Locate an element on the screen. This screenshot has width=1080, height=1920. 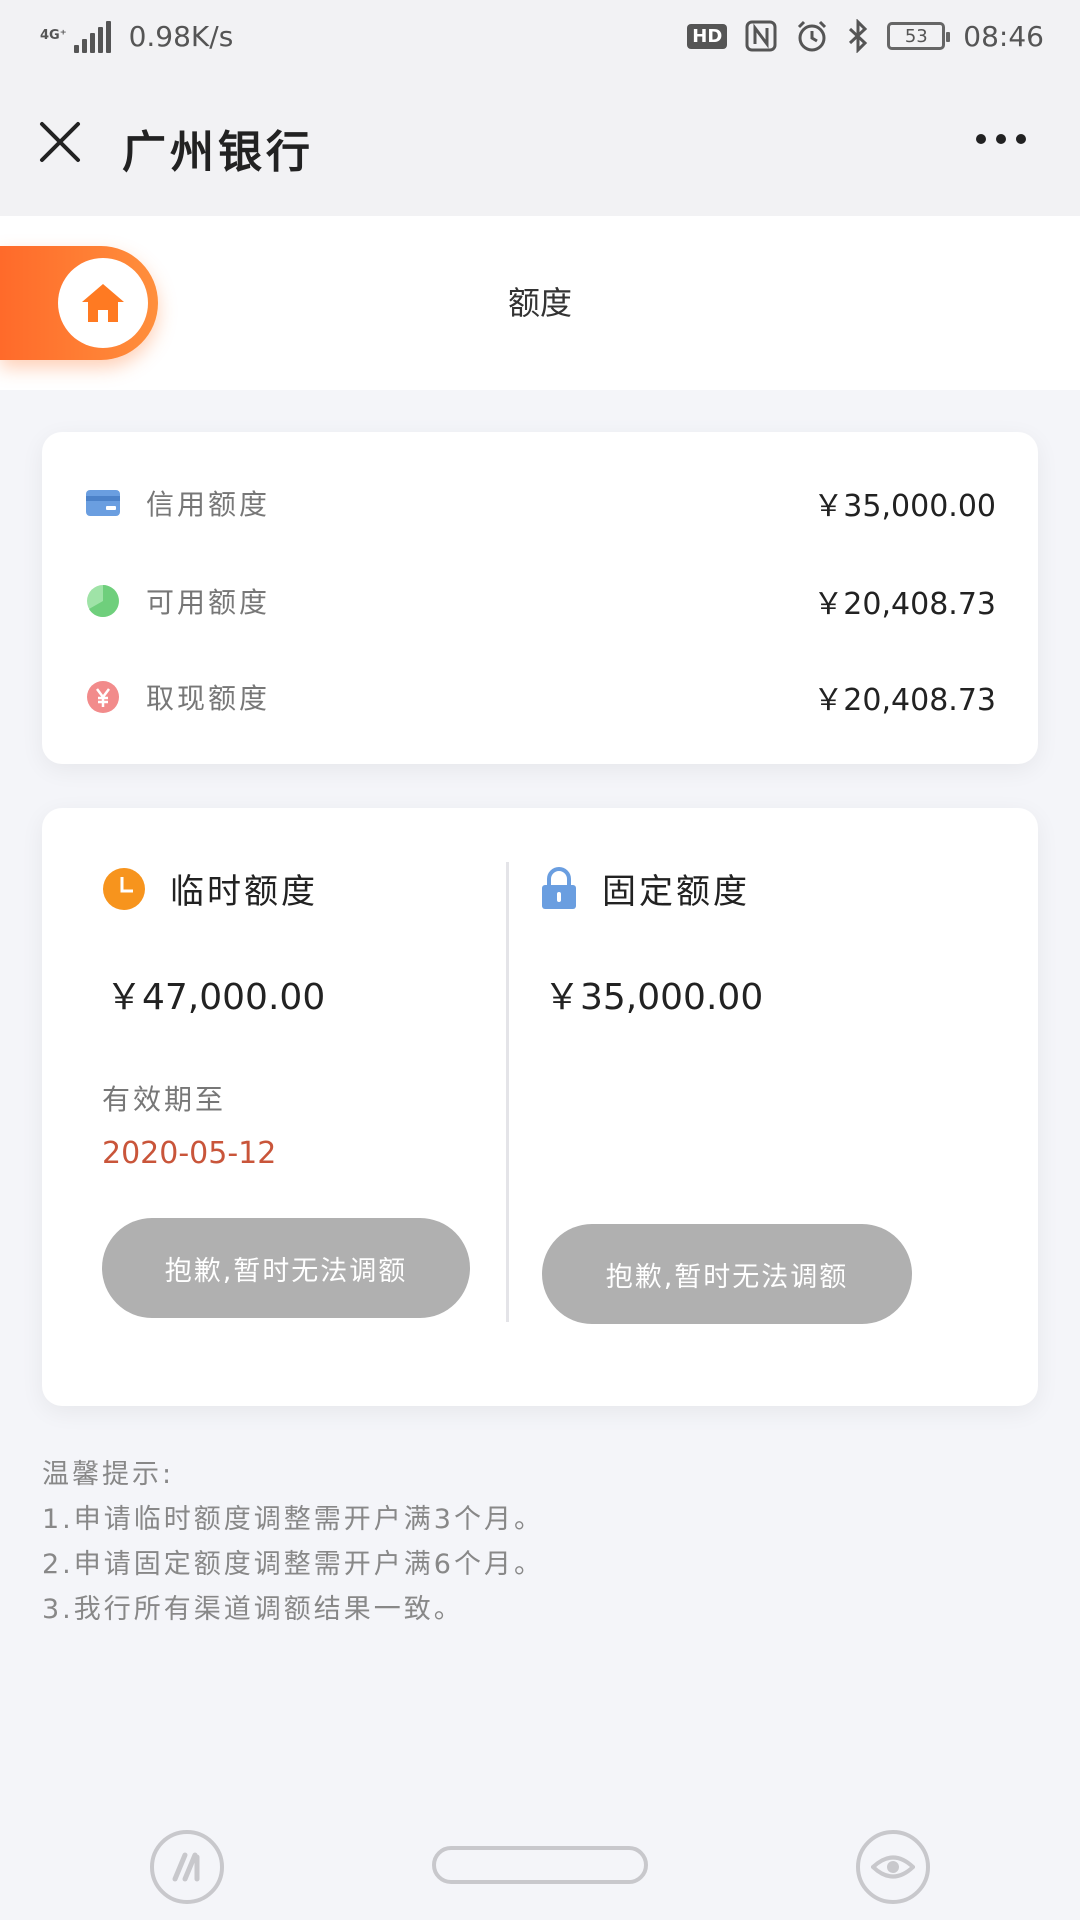
network-speed: 0.98K/s is located at coordinates (181, 36).